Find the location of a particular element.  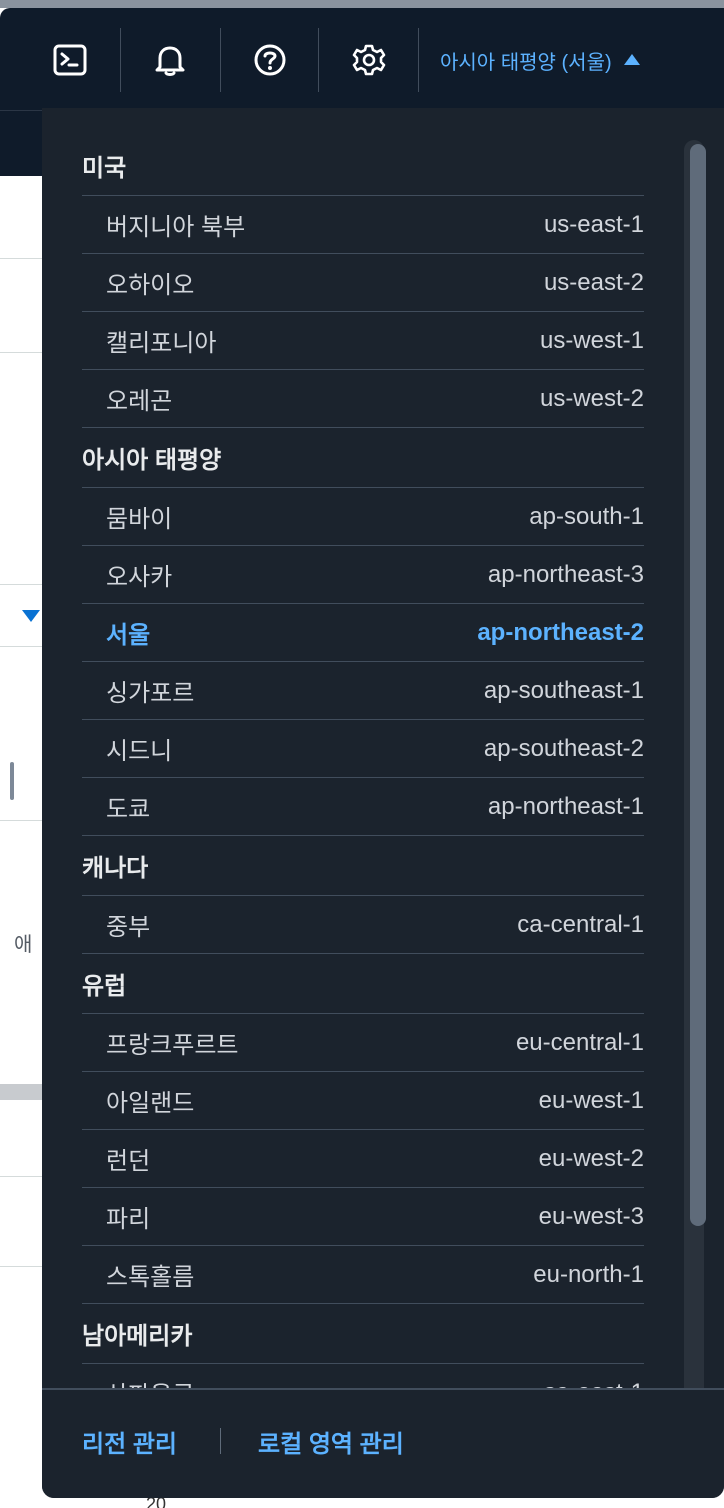

region-name: 버지니아 북부 is located at coordinates (176, 227).